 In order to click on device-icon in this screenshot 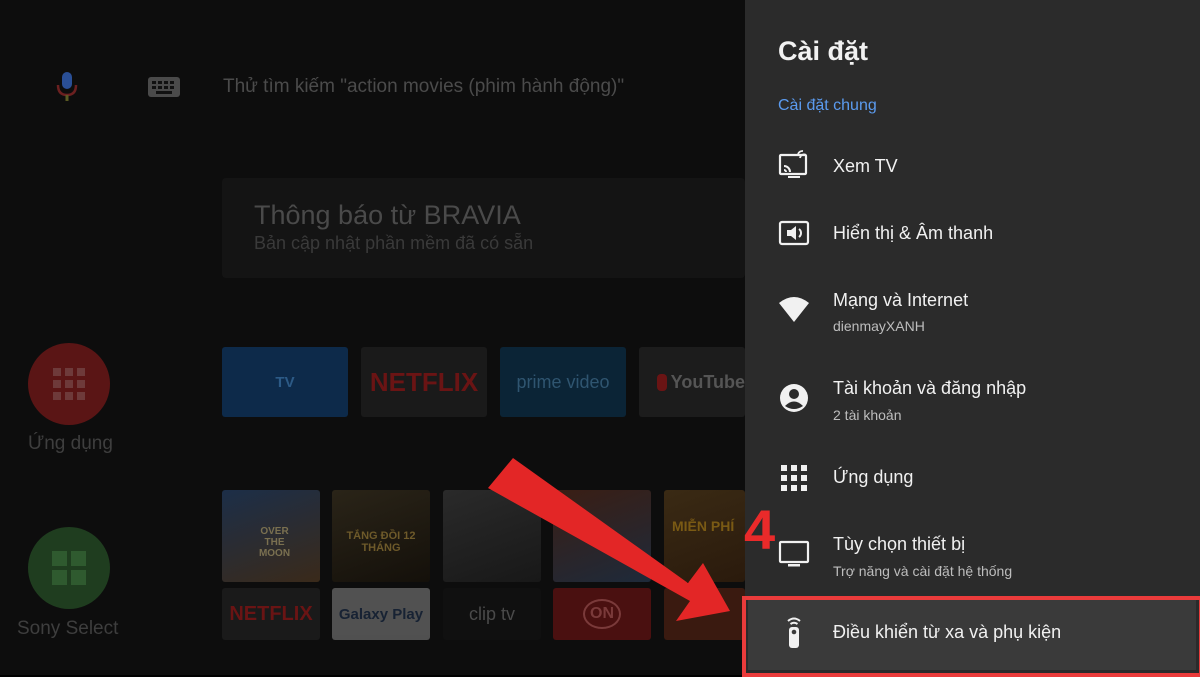, I will do `click(794, 553)`.